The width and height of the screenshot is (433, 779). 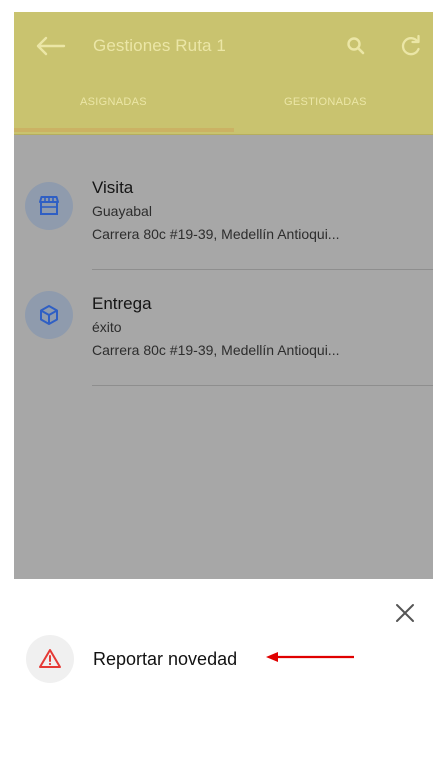 I want to click on close-icon, so click(x=405, y=613).